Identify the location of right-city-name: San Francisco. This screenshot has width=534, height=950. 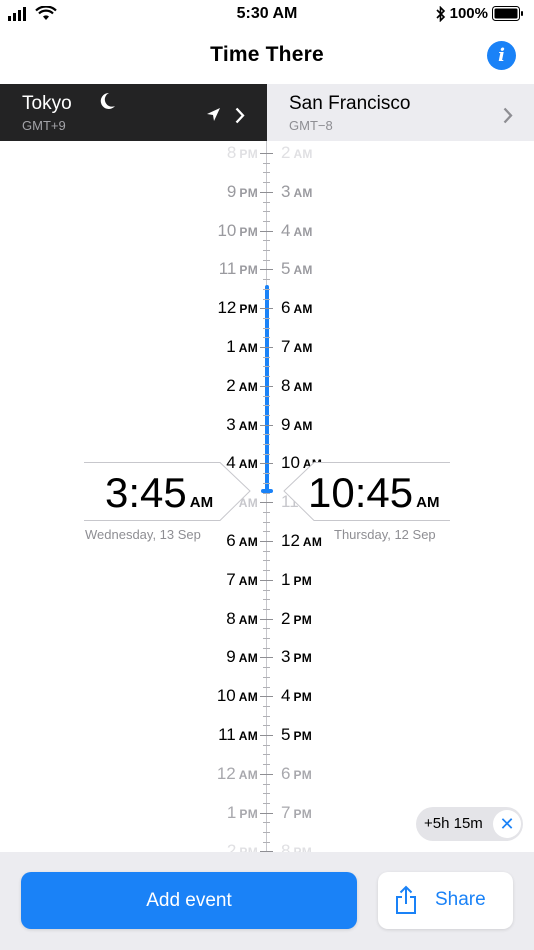
(350, 103).